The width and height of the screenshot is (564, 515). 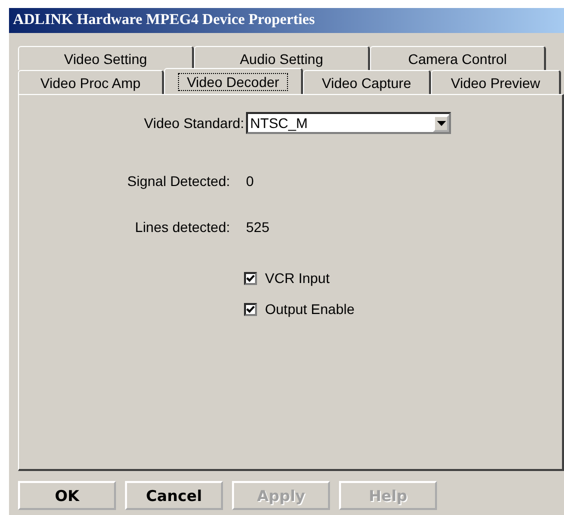 What do you see at coordinates (91, 82) in the screenshot?
I see `tab: Video Proc Amp` at bounding box center [91, 82].